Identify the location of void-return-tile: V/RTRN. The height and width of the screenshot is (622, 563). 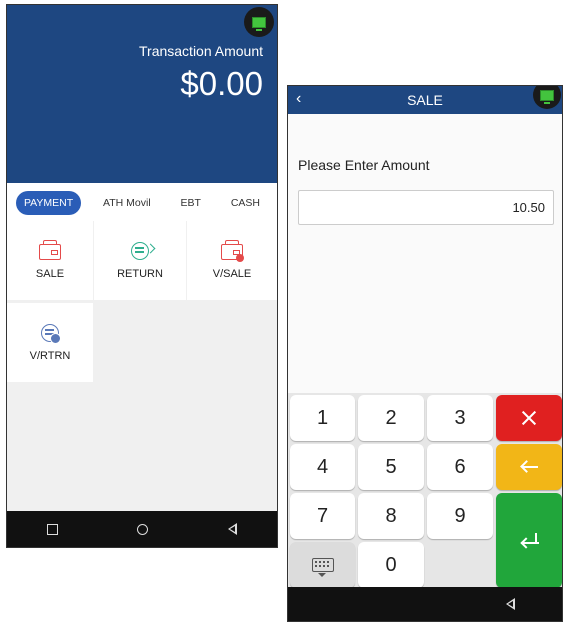
(50, 342).